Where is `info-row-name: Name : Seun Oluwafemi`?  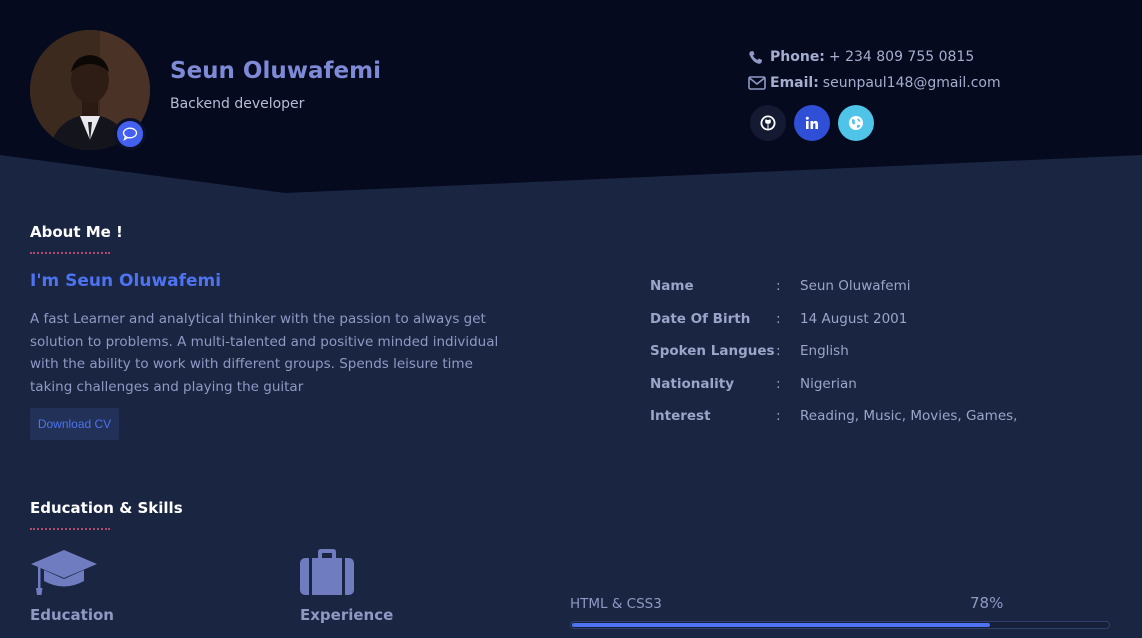
info-row-name: Name : Seun Oluwafemi is located at coordinates (833, 286).